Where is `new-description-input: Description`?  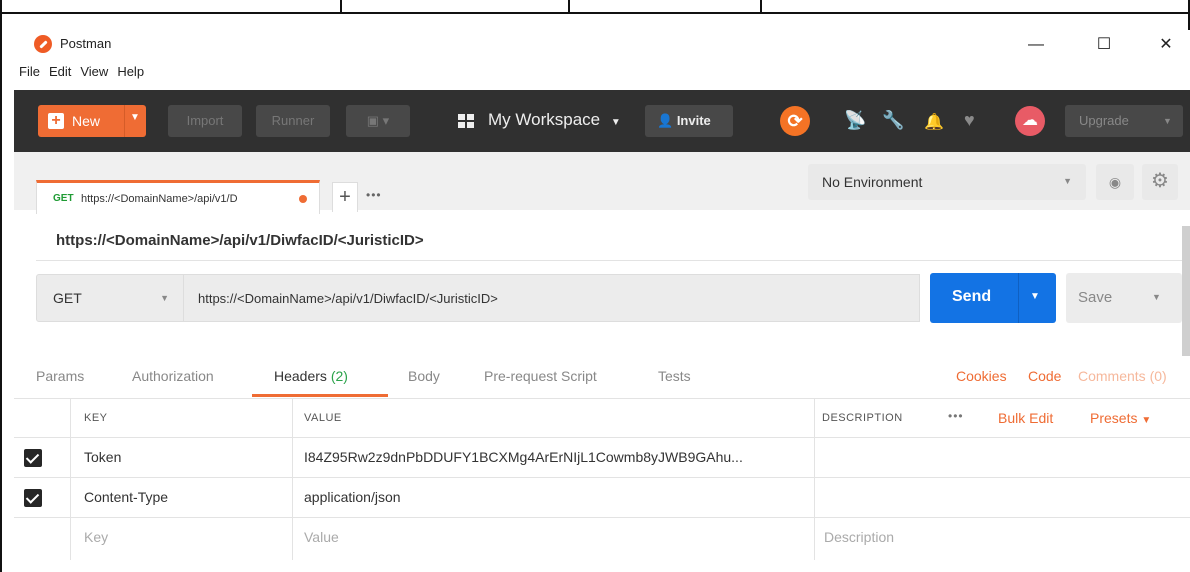 new-description-input: Description is located at coordinates (859, 537).